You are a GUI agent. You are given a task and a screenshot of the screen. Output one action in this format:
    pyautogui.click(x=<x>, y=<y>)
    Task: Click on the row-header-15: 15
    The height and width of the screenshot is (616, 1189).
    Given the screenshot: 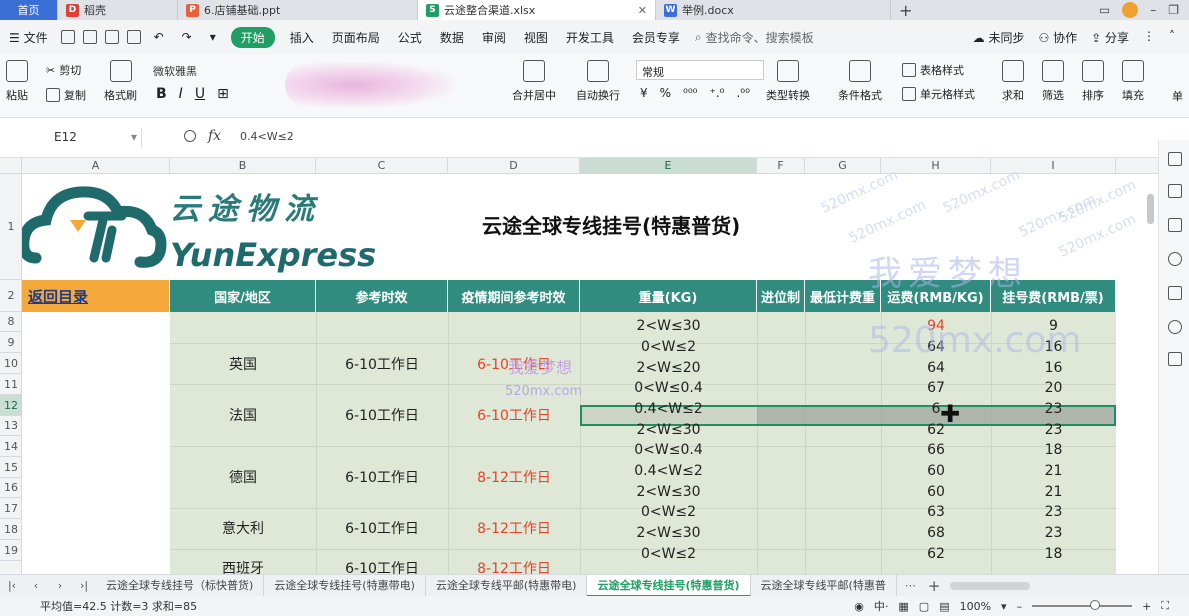 What is the action you would take?
    pyautogui.click(x=11, y=467)
    